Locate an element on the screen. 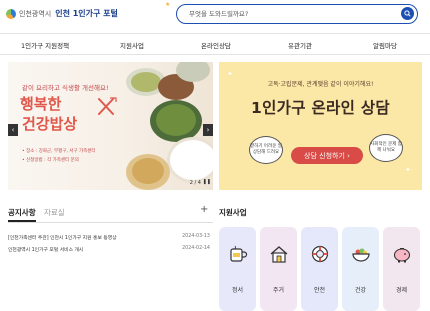 This screenshot has height=311, width=430. site-header: 인천광역시 인천 1인가구 포털 ★ is located at coordinates (215, 16).